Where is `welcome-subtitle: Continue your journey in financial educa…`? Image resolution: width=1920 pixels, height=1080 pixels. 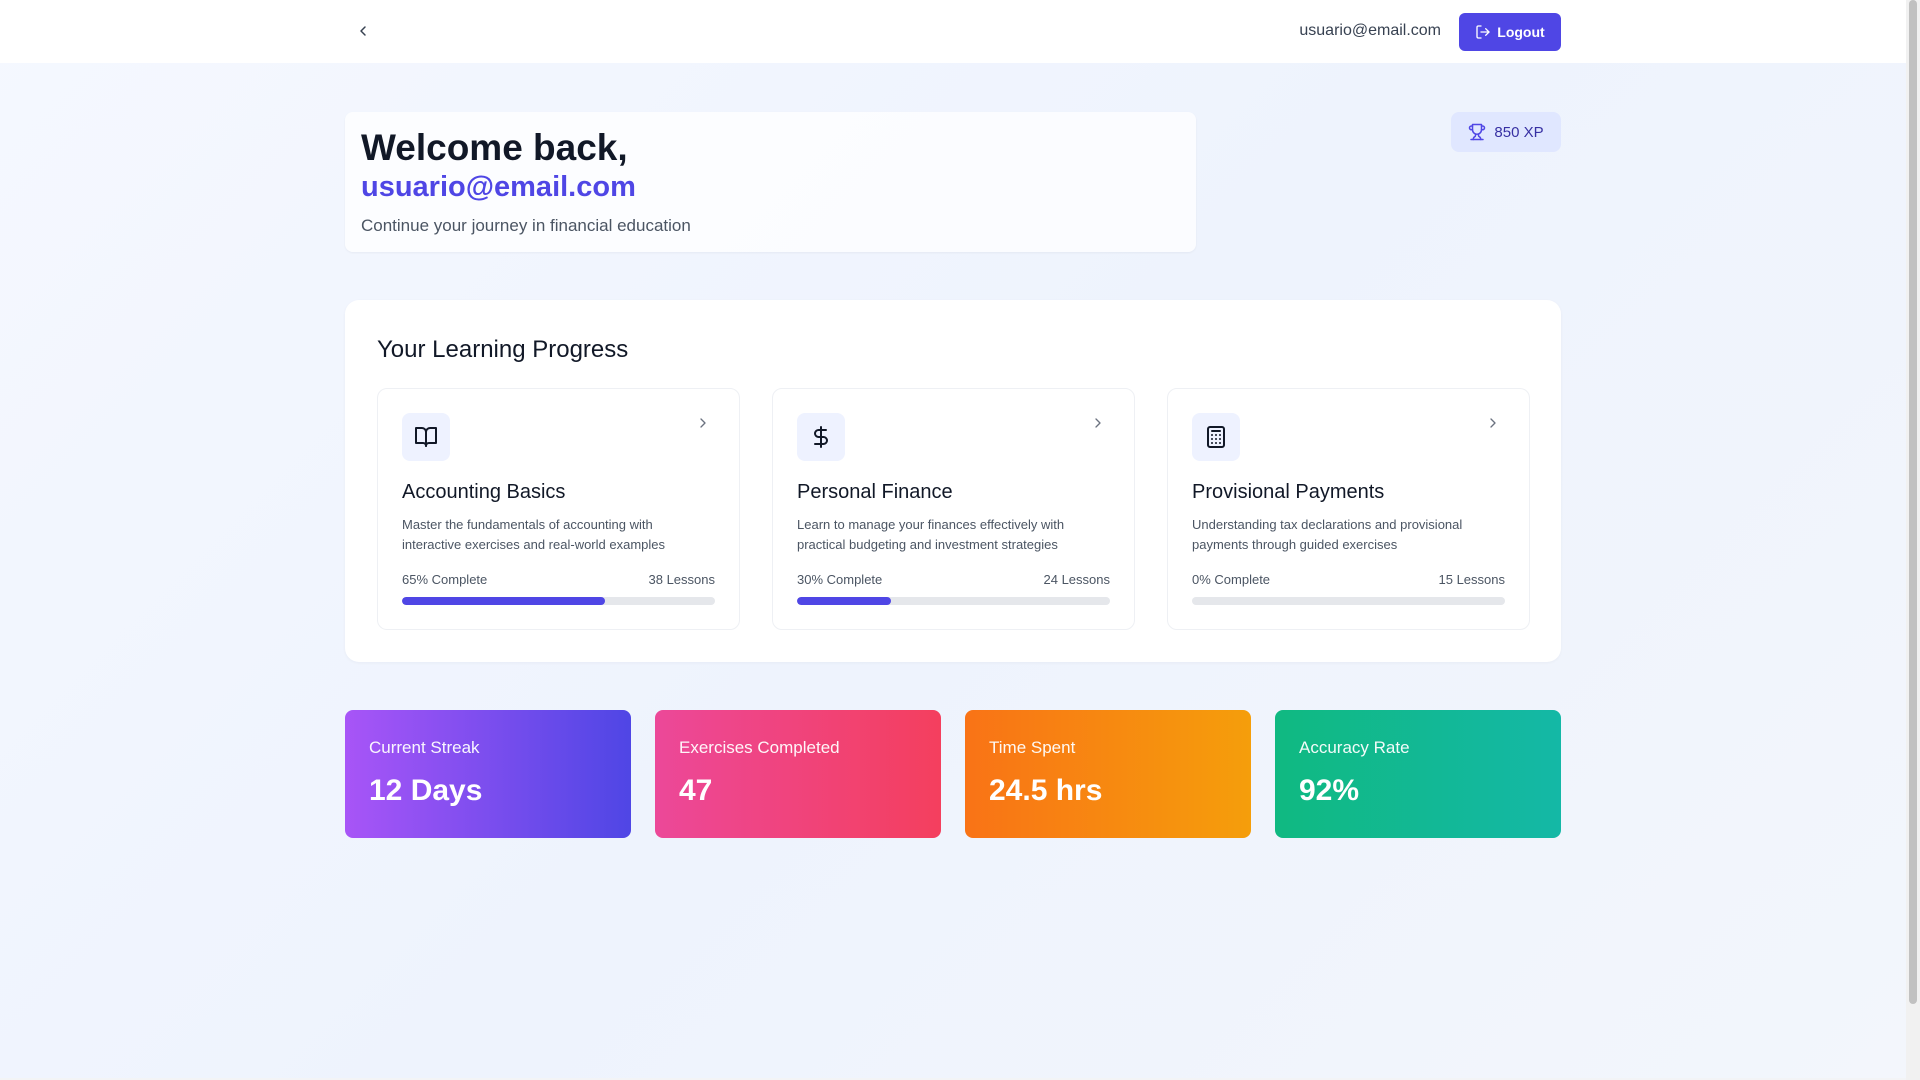 welcome-subtitle: Continue your journey in financial educa… is located at coordinates (526, 225).